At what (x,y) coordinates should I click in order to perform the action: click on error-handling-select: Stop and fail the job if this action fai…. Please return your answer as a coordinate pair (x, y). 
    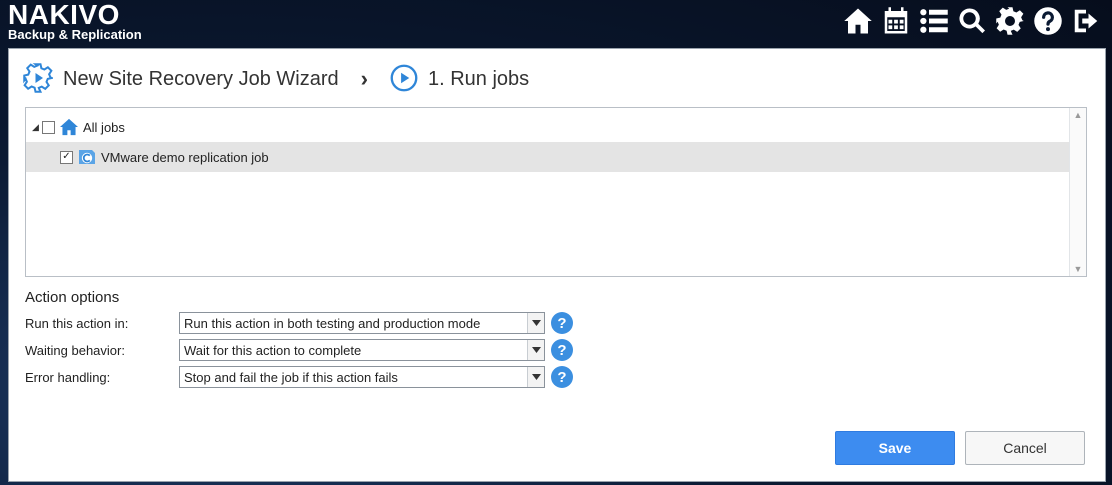
    Looking at the image, I should click on (362, 377).